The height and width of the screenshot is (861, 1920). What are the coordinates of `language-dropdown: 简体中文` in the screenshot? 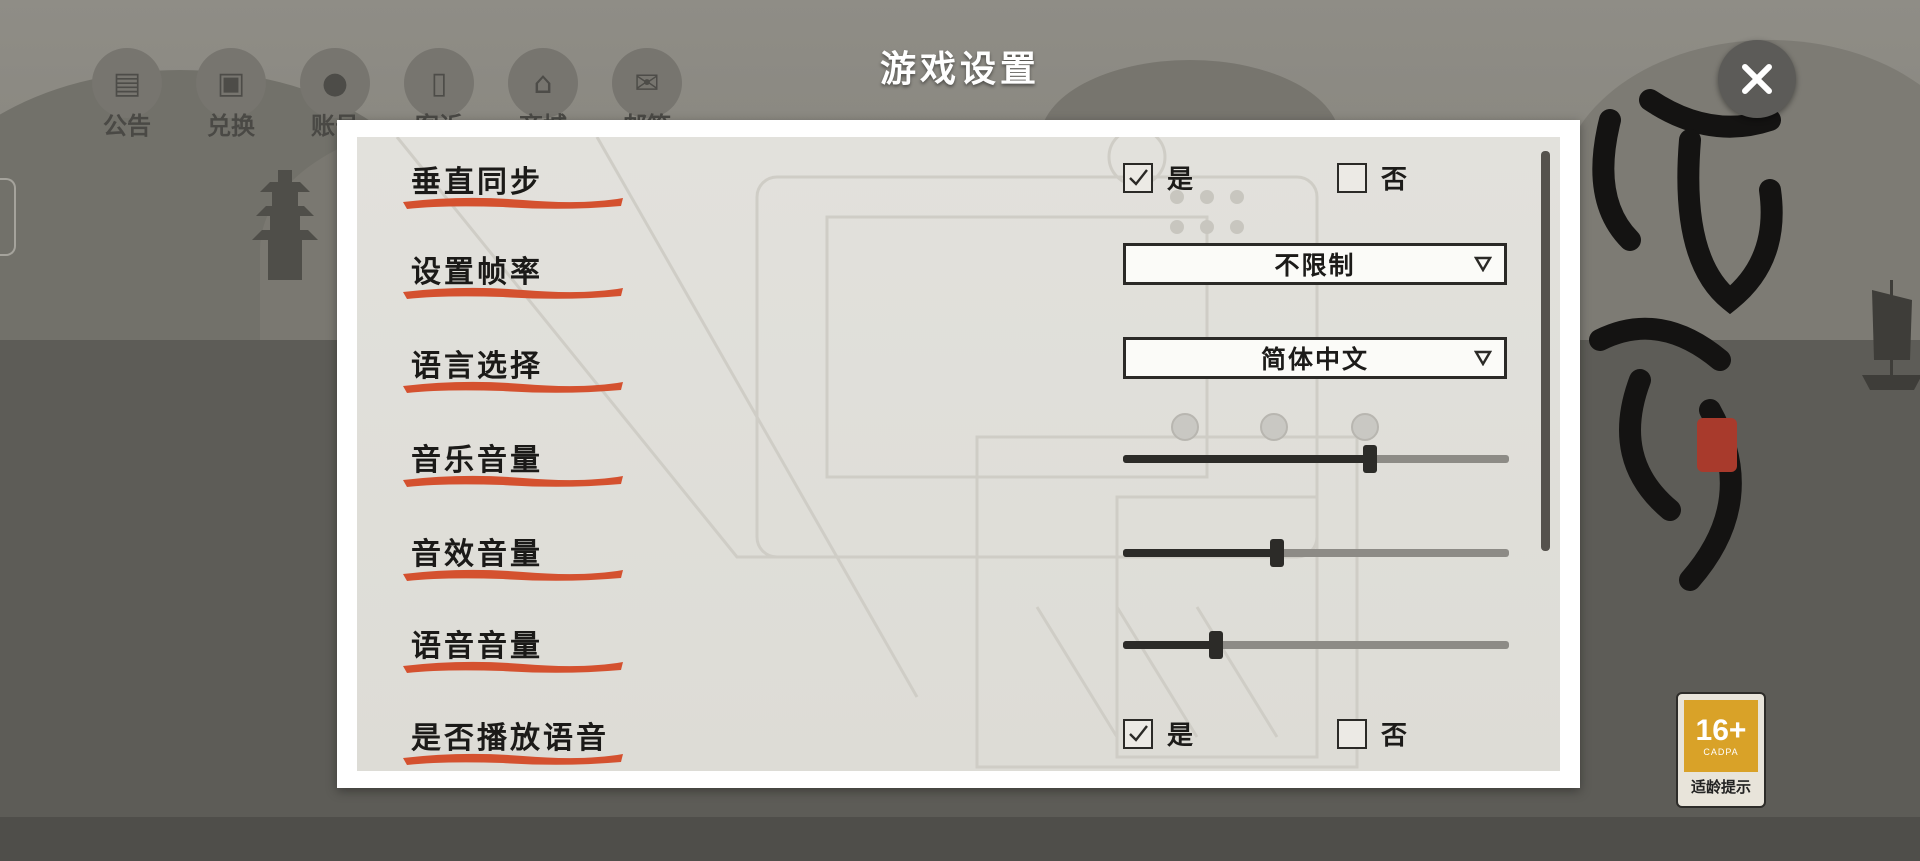 It's located at (1315, 358).